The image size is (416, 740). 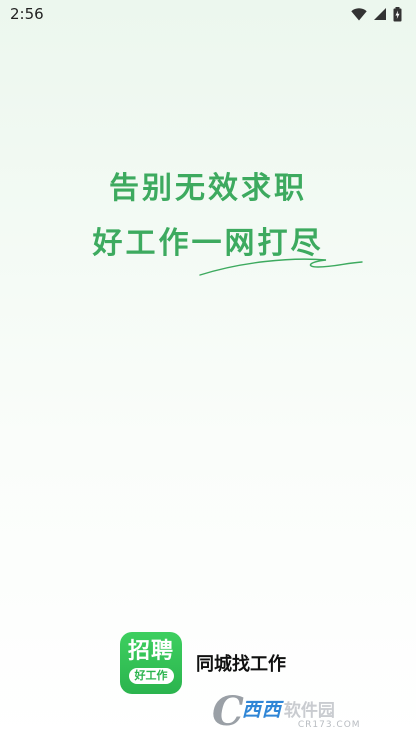 I want to click on status-bar: 2:56, so click(x=208, y=14).